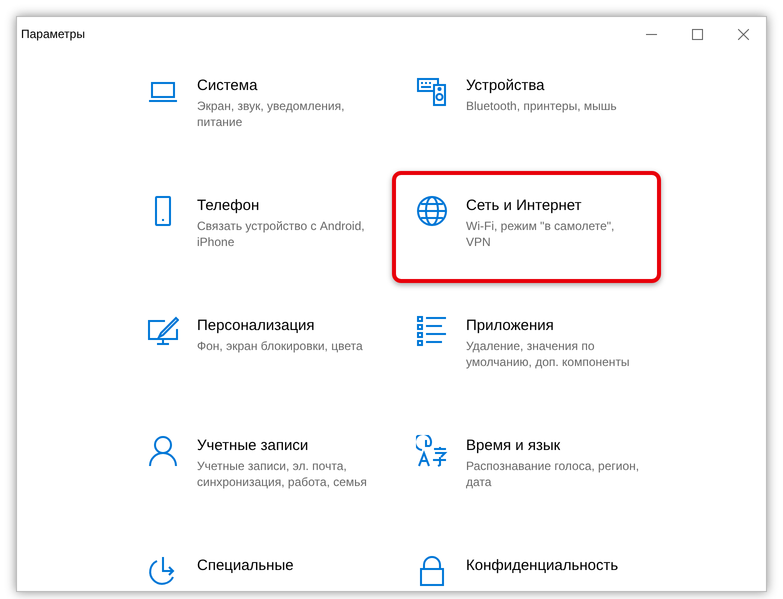  Describe the element at coordinates (553, 474) in the screenshot. I see `category-description: Распознавание голоса, регион, дата` at that location.